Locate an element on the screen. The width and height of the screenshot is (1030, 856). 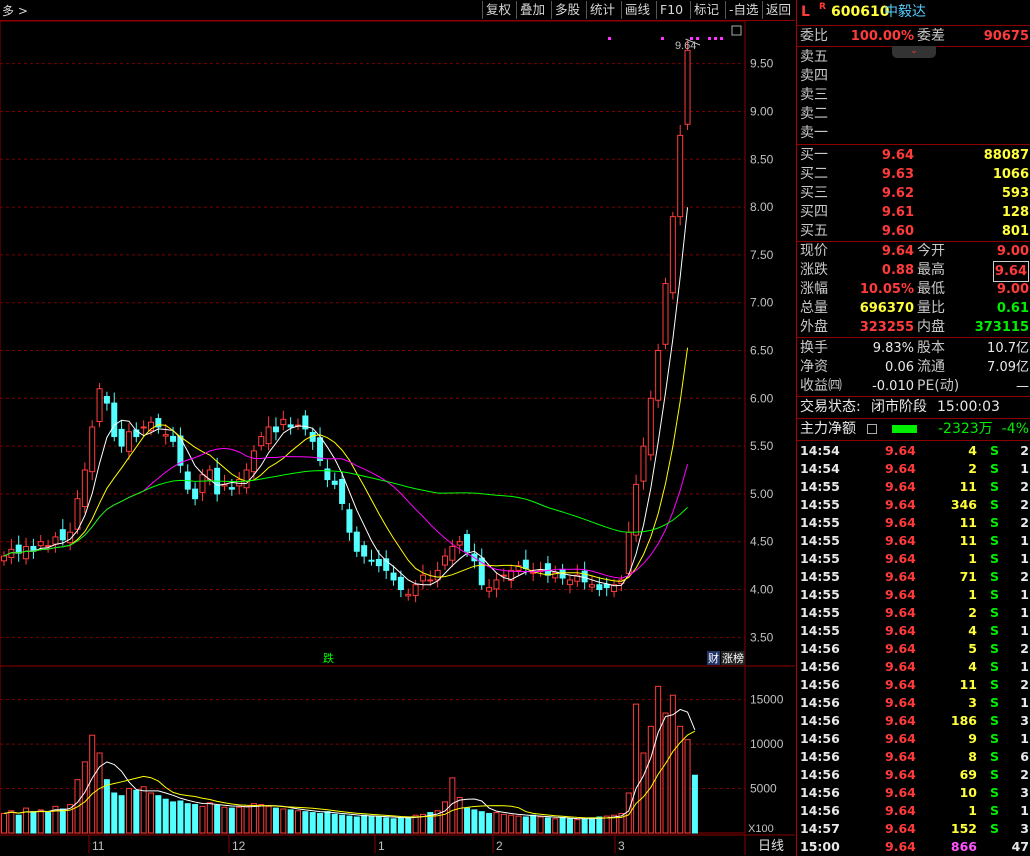
price-tick-label: 4.00 is located at coordinates (762, 590).